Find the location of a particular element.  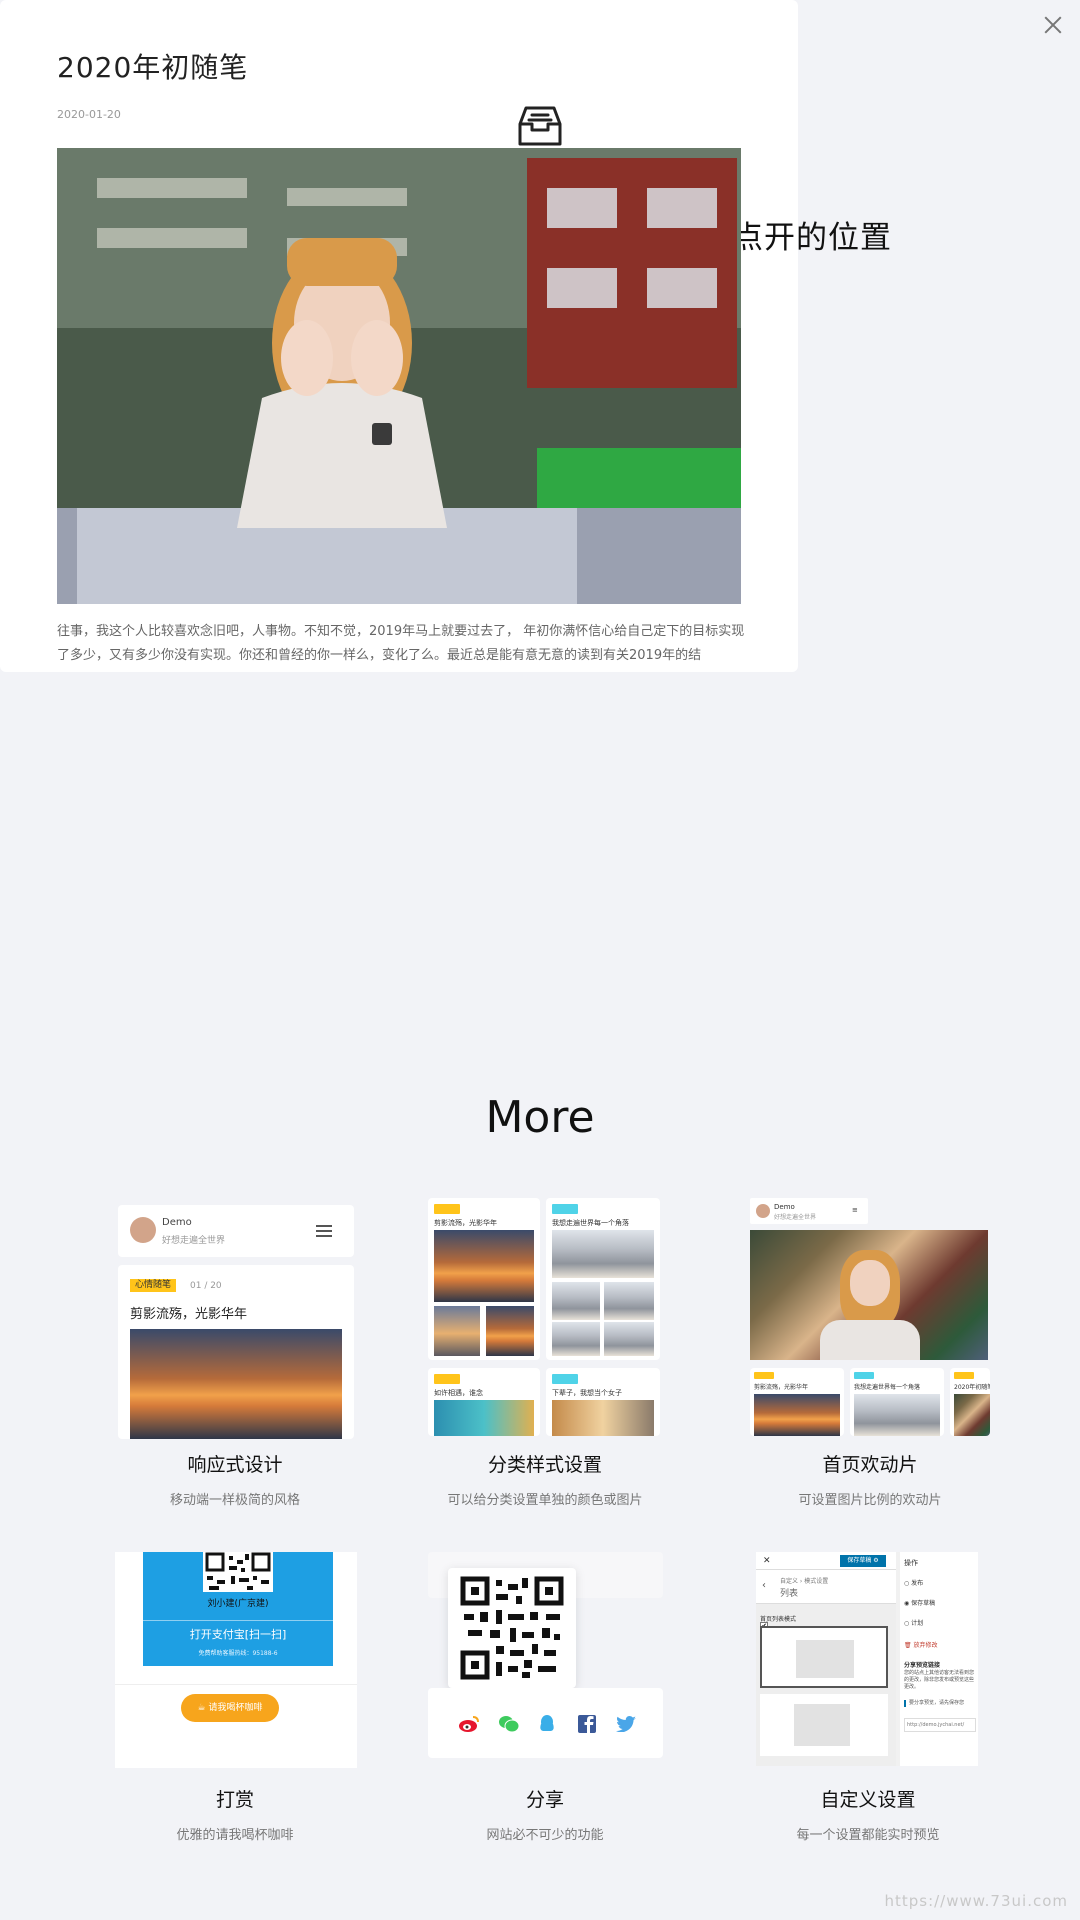

feature-title: 打赏 is located at coordinates (234, 1800).